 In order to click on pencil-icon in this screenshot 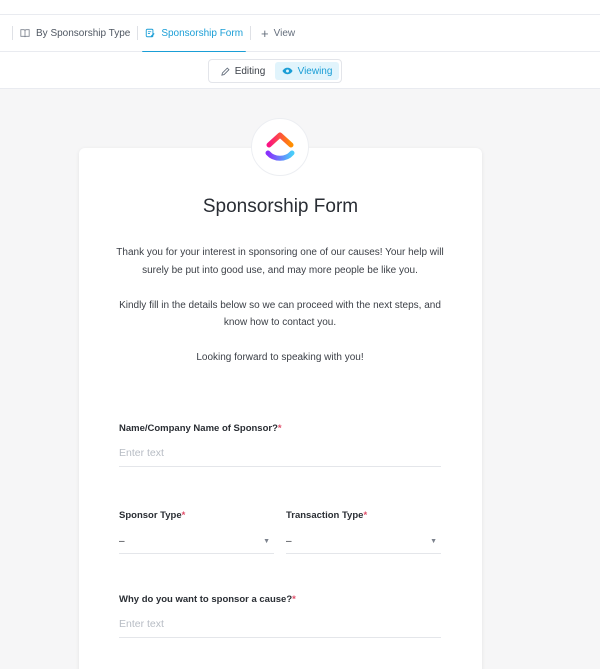, I will do `click(225, 71)`.